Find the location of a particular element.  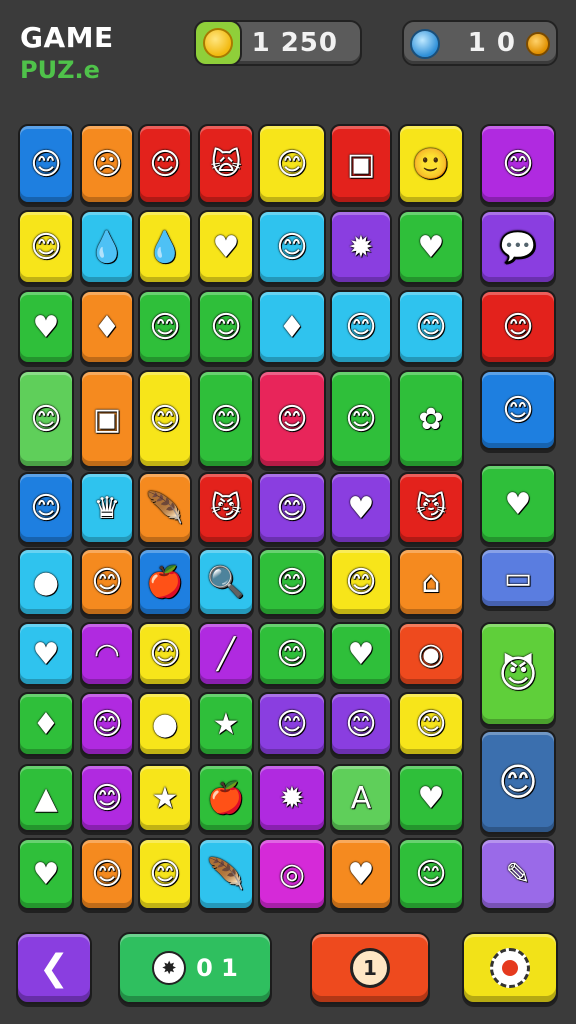

tile-speech-bubble: 💬 is located at coordinates (518, 247).